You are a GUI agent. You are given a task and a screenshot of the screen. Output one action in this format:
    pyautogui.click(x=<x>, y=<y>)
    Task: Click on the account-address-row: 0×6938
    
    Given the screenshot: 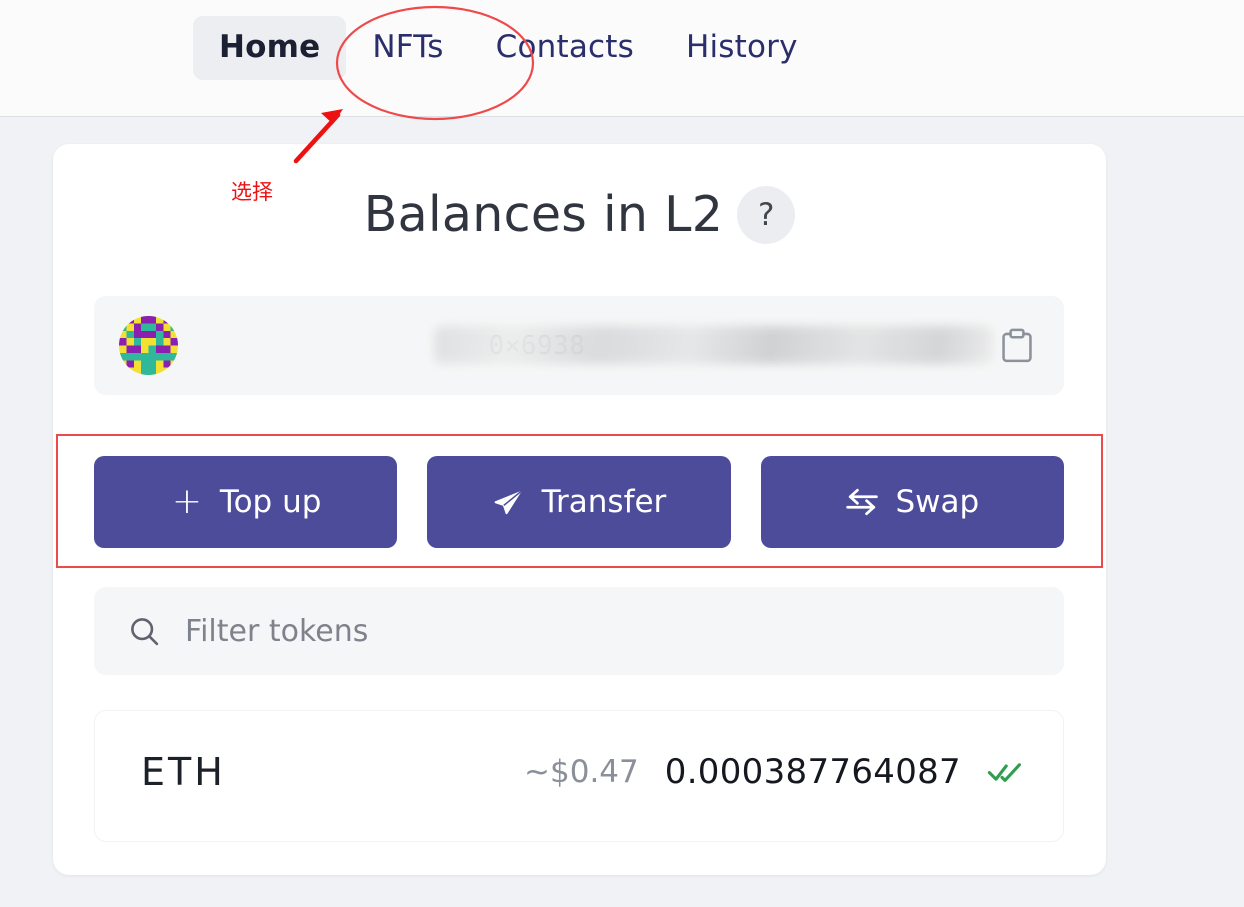 What is the action you would take?
    pyautogui.click(x=579, y=345)
    